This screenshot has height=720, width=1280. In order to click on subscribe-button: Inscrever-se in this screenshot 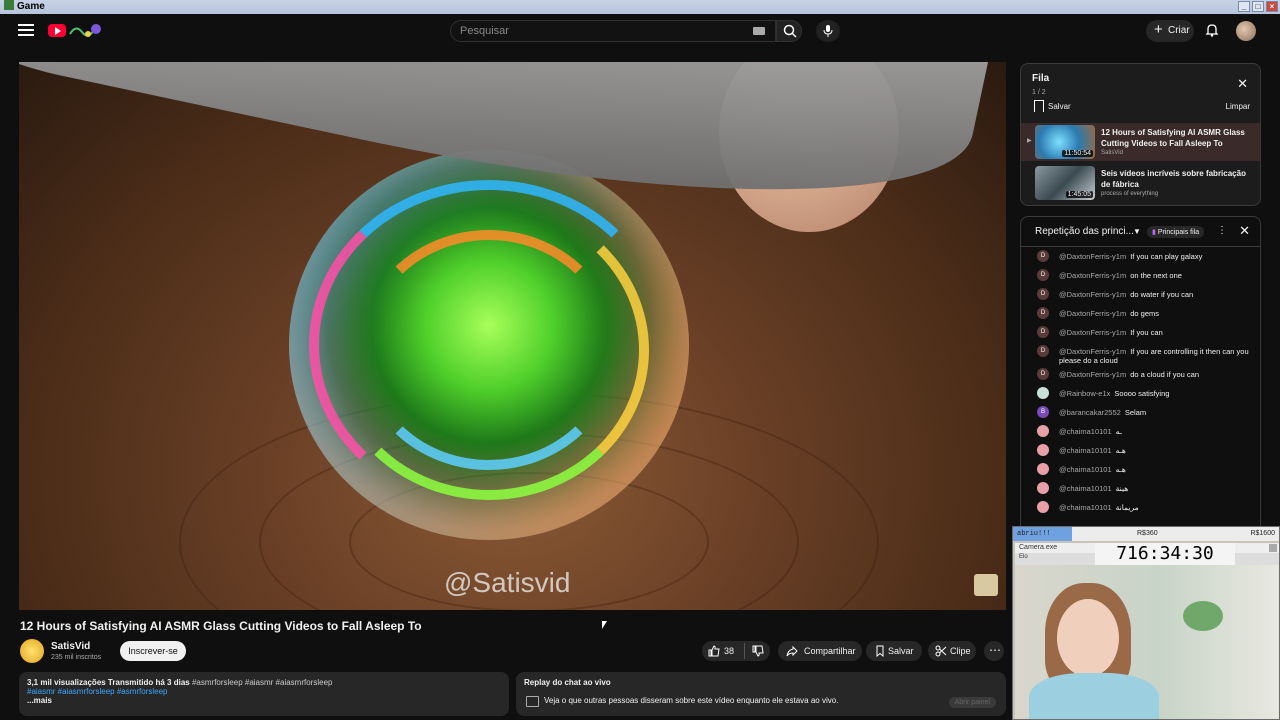, I will do `click(153, 651)`.